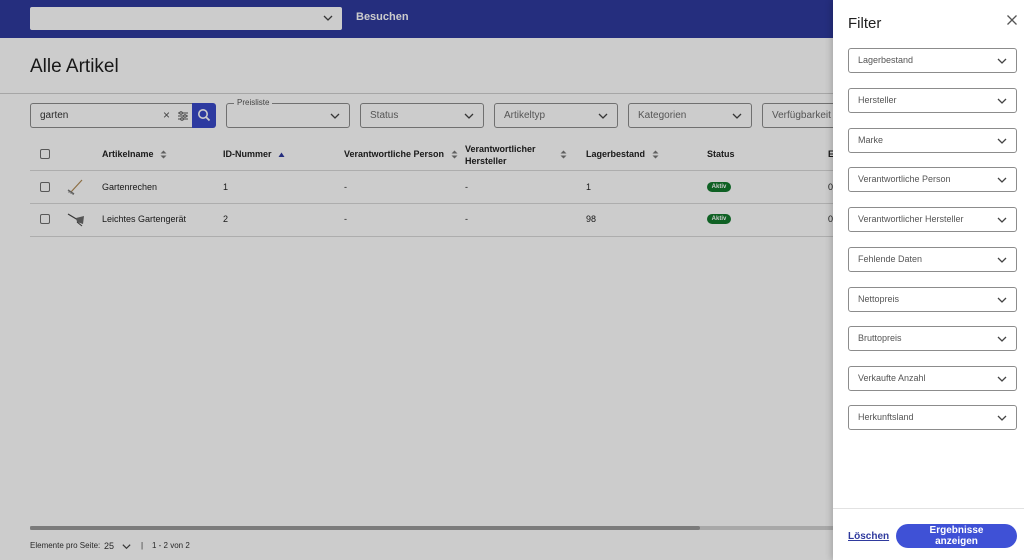 The width and height of the screenshot is (1024, 560). I want to click on filter-stock-select: Lagerbestand, so click(932, 60).